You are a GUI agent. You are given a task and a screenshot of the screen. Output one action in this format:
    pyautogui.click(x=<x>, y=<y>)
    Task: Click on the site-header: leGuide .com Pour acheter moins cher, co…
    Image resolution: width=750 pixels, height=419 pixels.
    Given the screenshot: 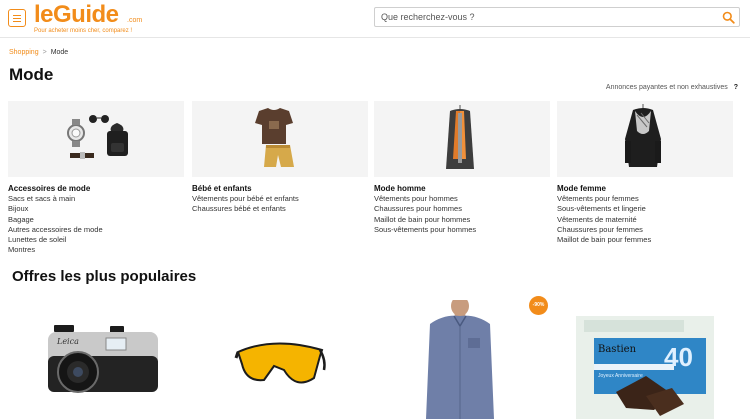 What is the action you would take?
    pyautogui.click(x=375, y=19)
    